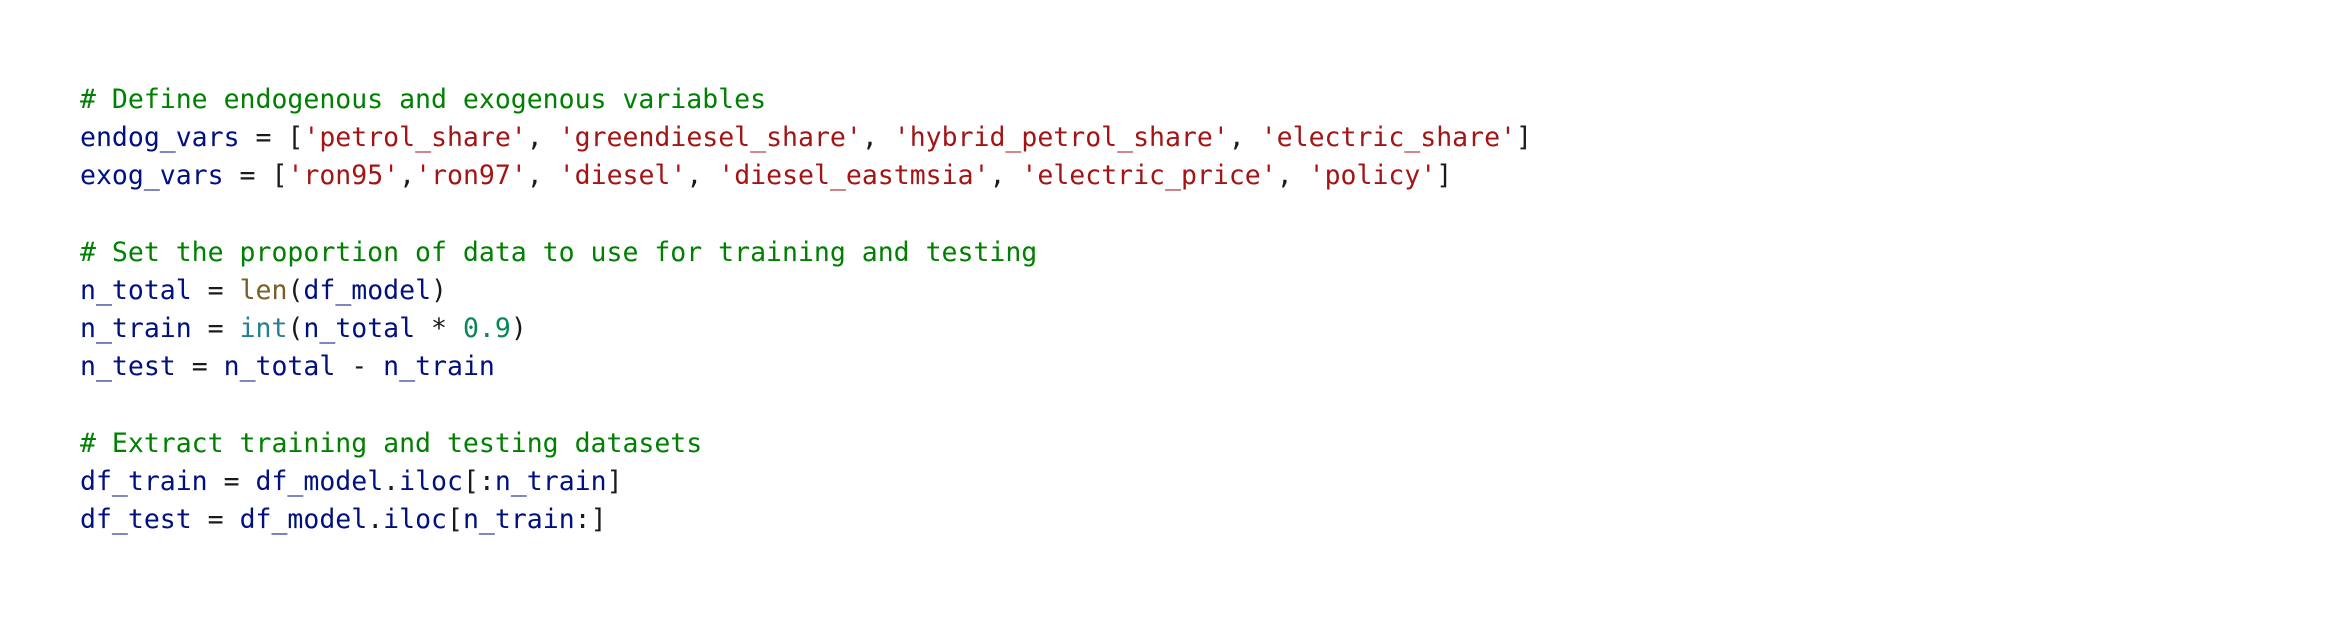  I want to click on code-line: # Extract training and testing datasets, so click(1180, 444).